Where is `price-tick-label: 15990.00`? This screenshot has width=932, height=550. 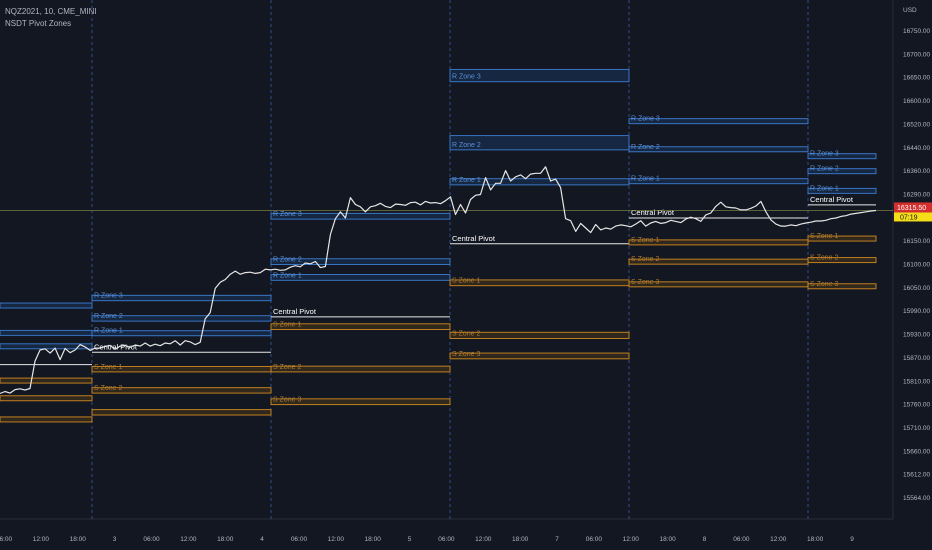
price-tick-label: 15990.00 is located at coordinates (916, 311).